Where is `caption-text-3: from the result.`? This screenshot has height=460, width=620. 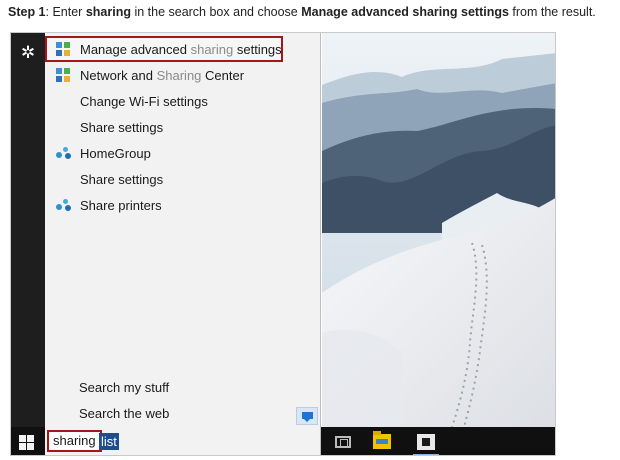
caption-text-3: from the result. is located at coordinates (552, 12).